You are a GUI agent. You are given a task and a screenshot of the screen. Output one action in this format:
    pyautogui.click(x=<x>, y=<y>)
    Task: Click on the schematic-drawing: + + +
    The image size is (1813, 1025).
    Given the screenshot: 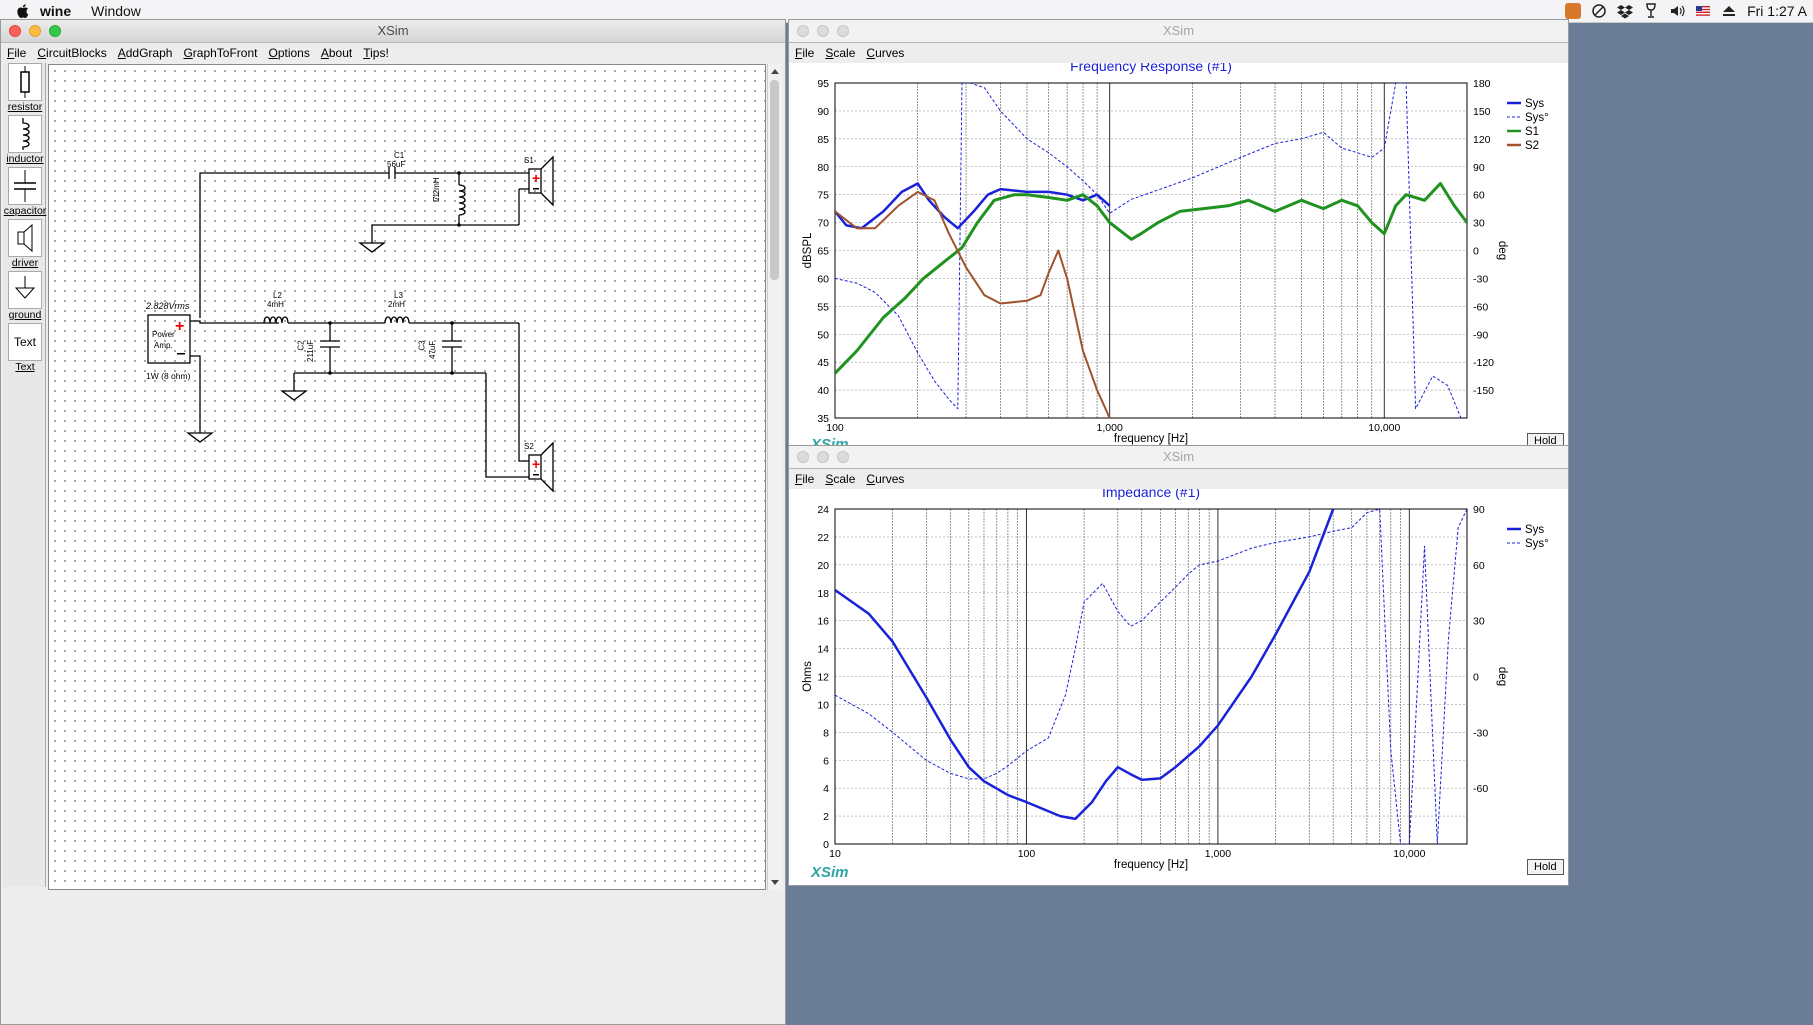 What is the action you would take?
    pyautogui.click(x=350, y=324)
    